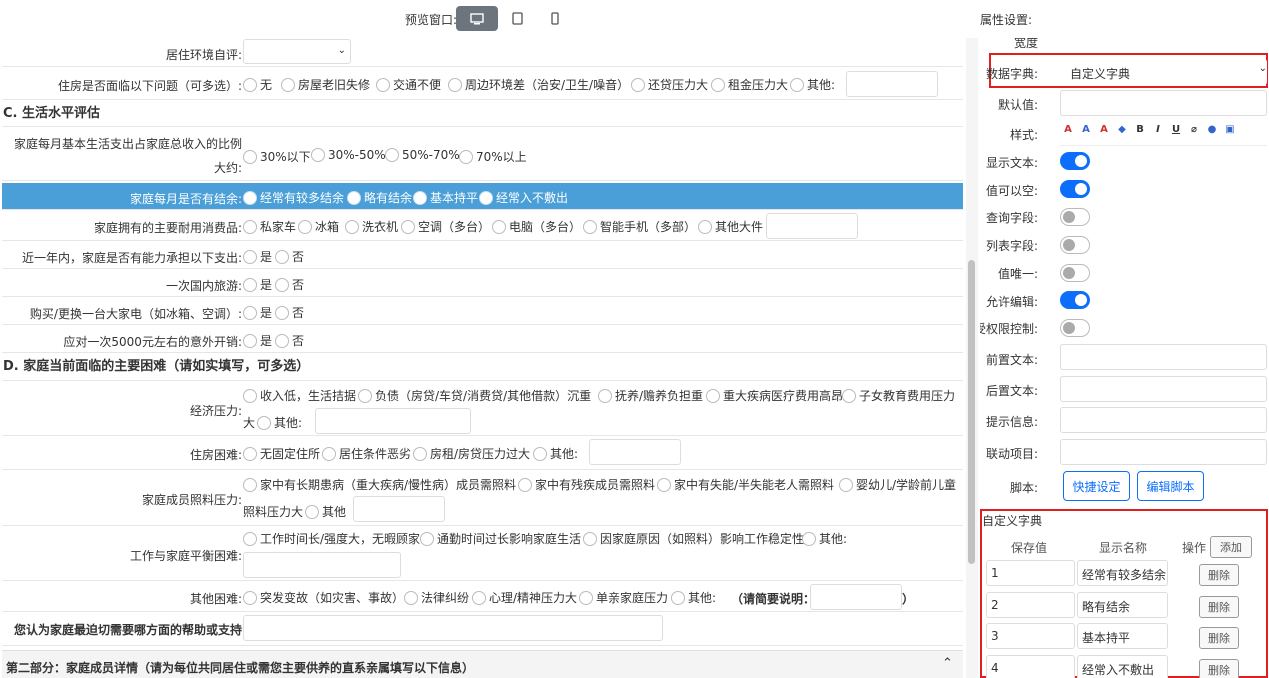 The image size is (1269, 678). I want to click on option: 法律纠纷, so click(436, 597).